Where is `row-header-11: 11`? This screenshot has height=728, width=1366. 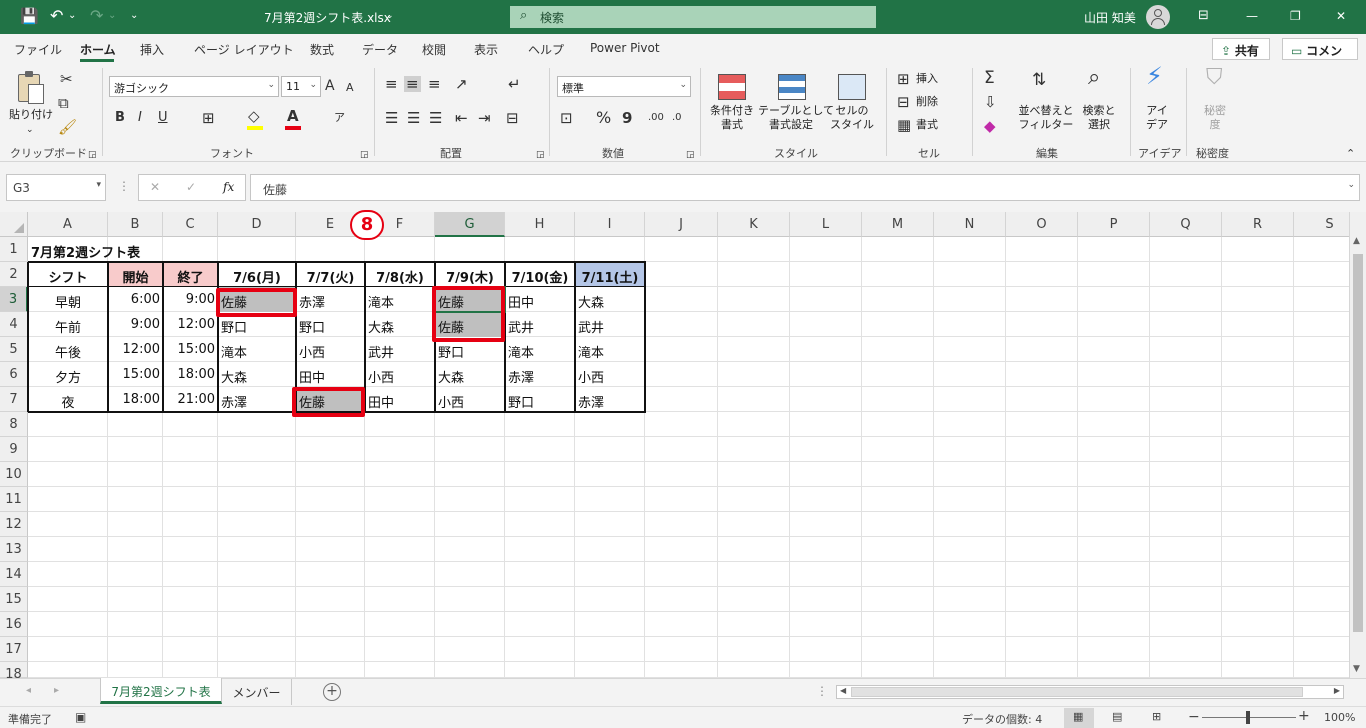 row-header-11: 11 is located at coordinates (14, 499).